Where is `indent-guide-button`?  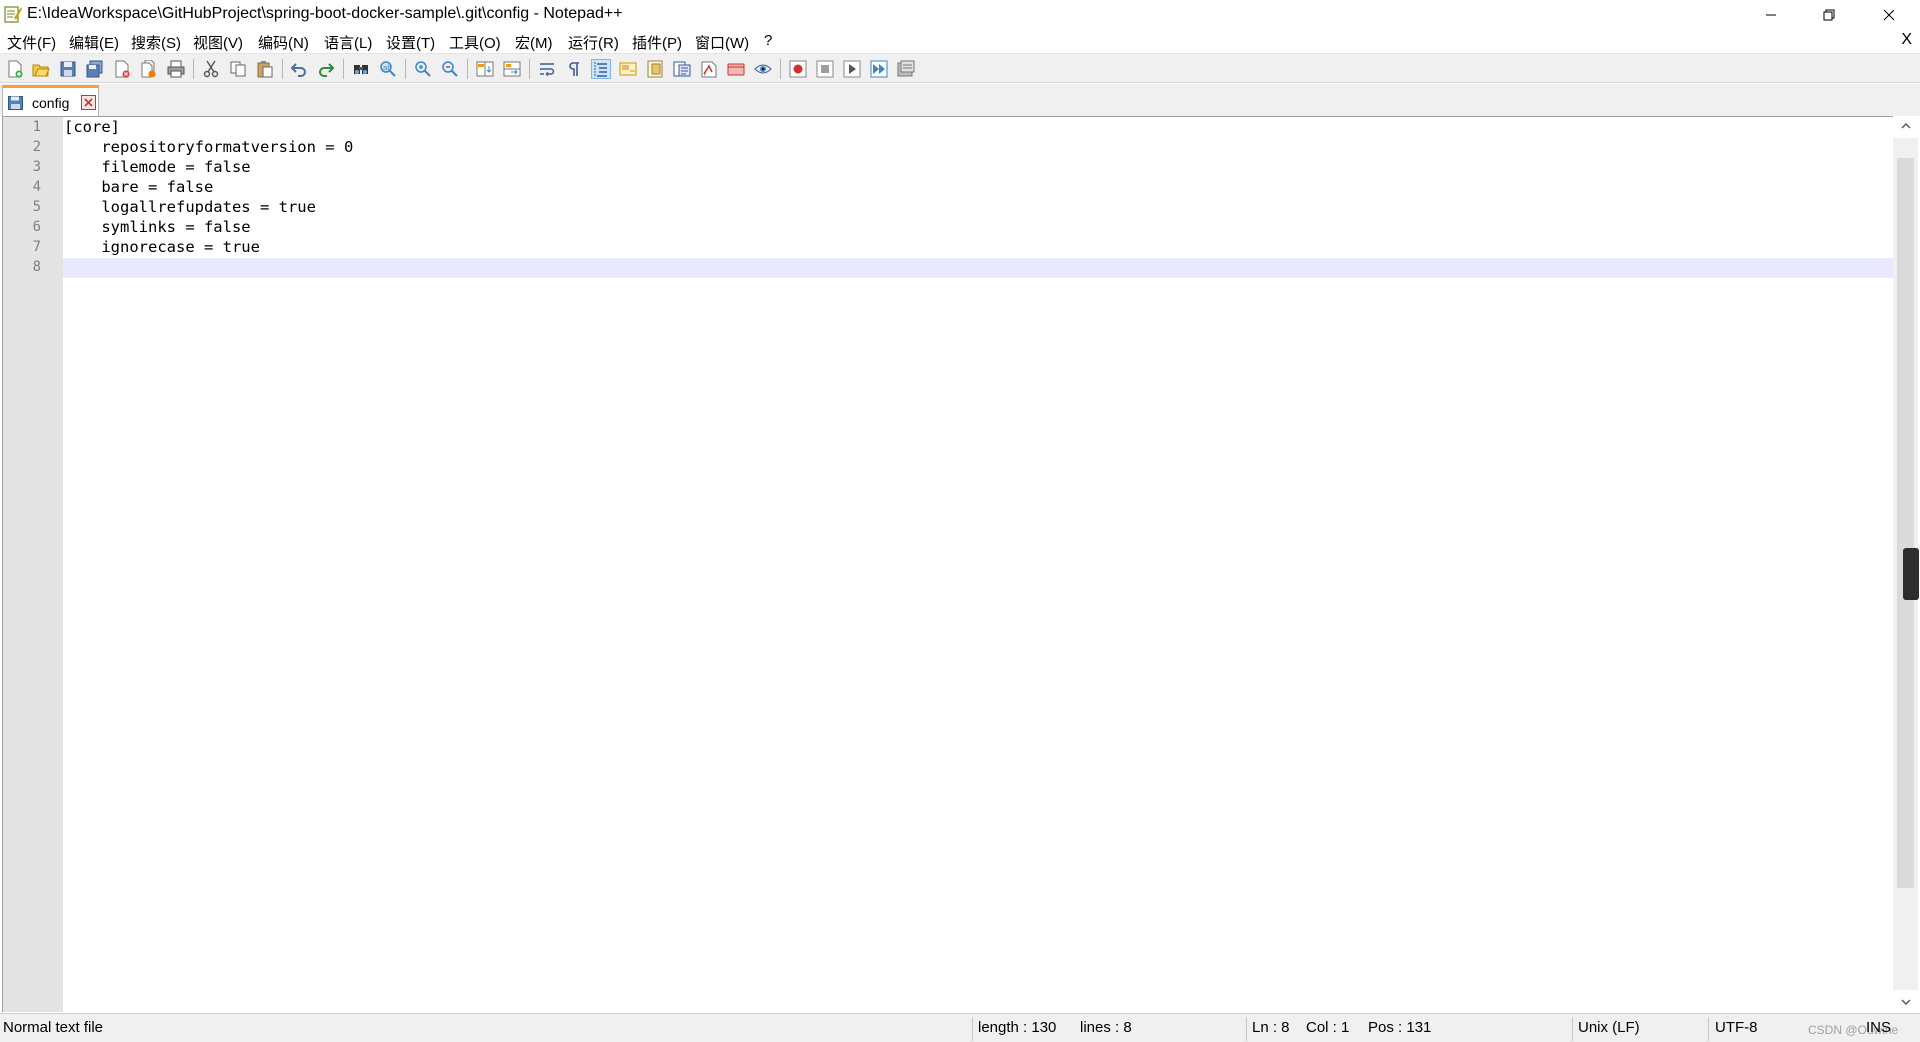 indent-guide-button is located at coordinates (601, 69).